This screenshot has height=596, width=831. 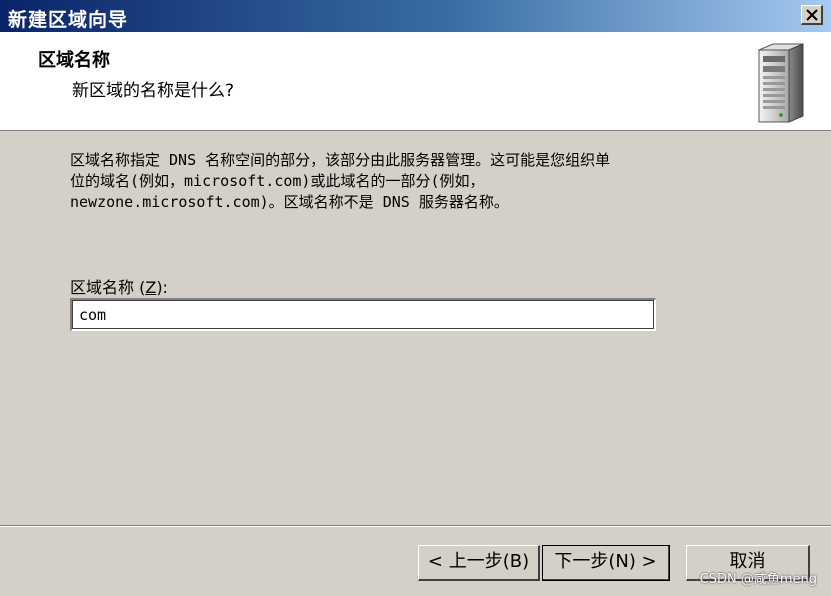 What do you see at coordinates (606, 563) in the screenshot?
I see `next-button: 下一步(N) >` at bounding box center [606, 563].